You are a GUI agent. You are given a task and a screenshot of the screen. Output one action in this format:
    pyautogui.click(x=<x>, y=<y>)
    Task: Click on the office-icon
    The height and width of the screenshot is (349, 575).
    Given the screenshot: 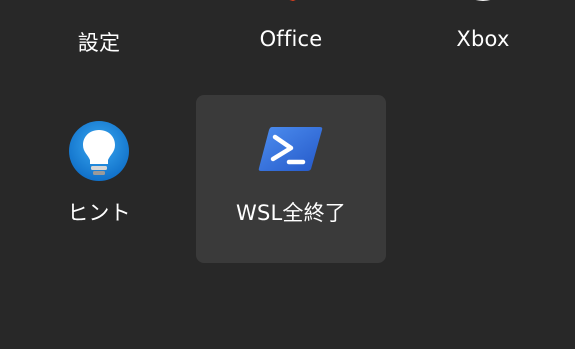 What is the action you would take?
    pyautogui.click(x=291, y=3)
    